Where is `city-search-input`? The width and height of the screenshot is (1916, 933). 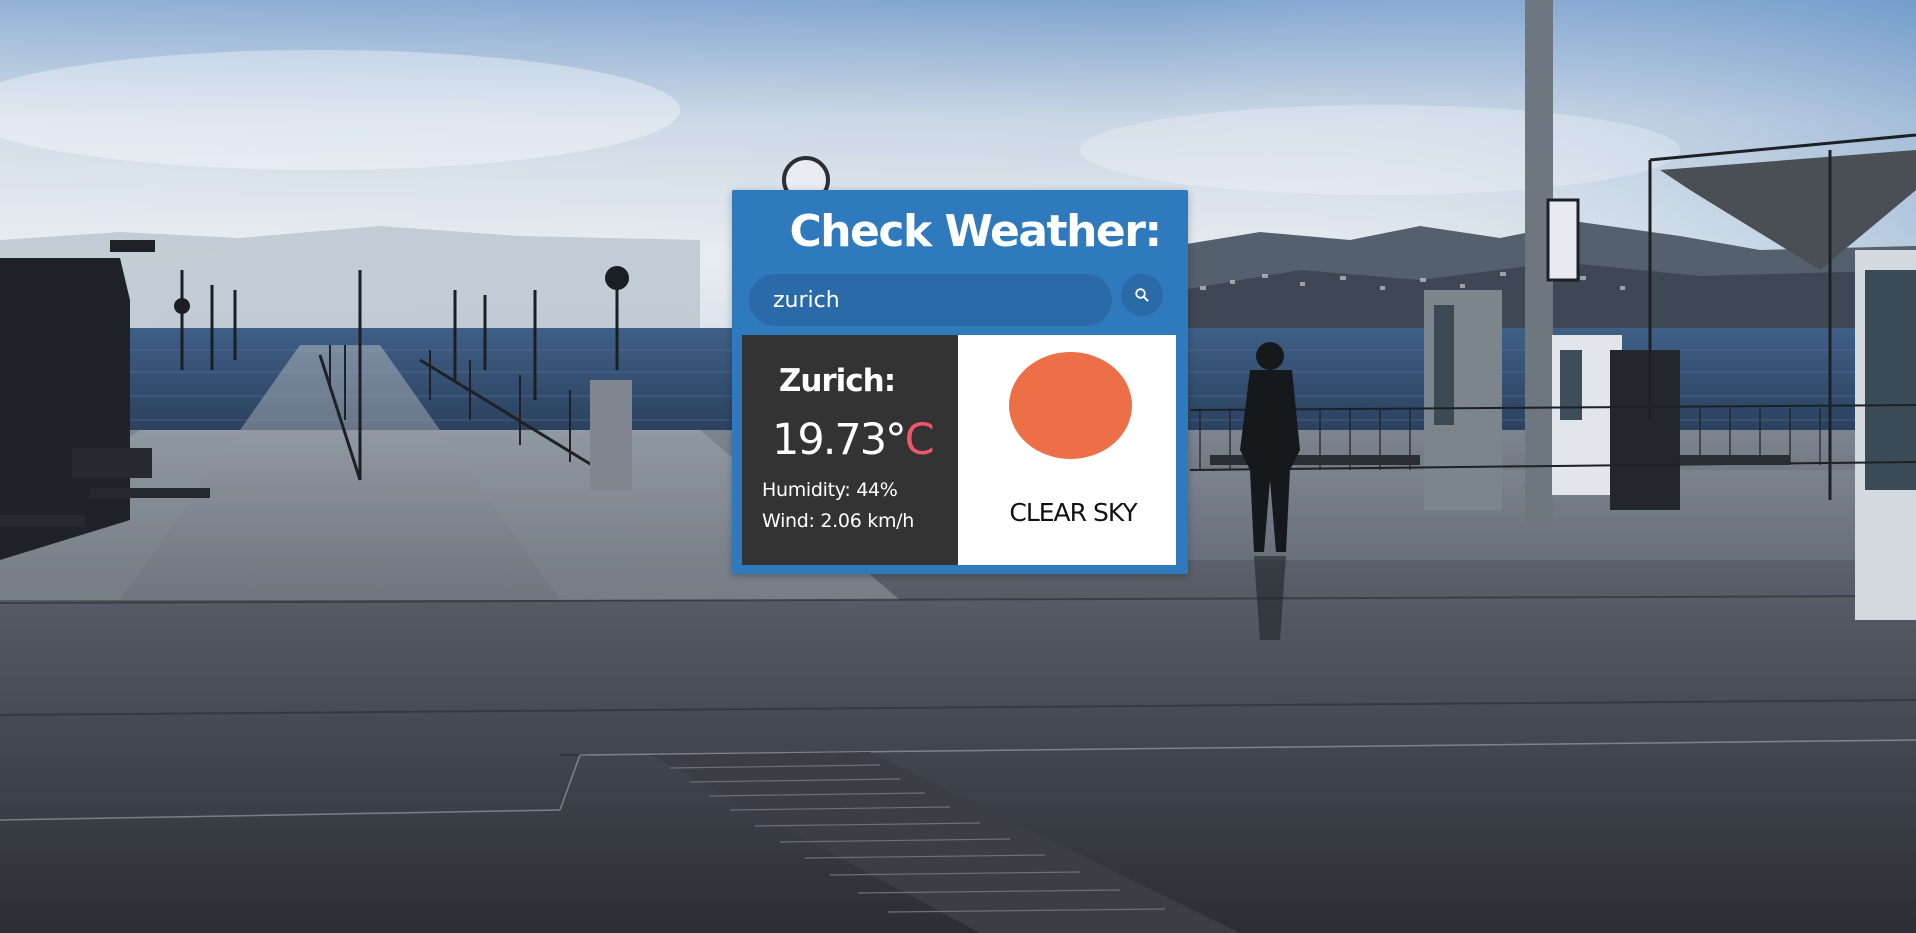 city-search-input is located at coordinates (930, 300).